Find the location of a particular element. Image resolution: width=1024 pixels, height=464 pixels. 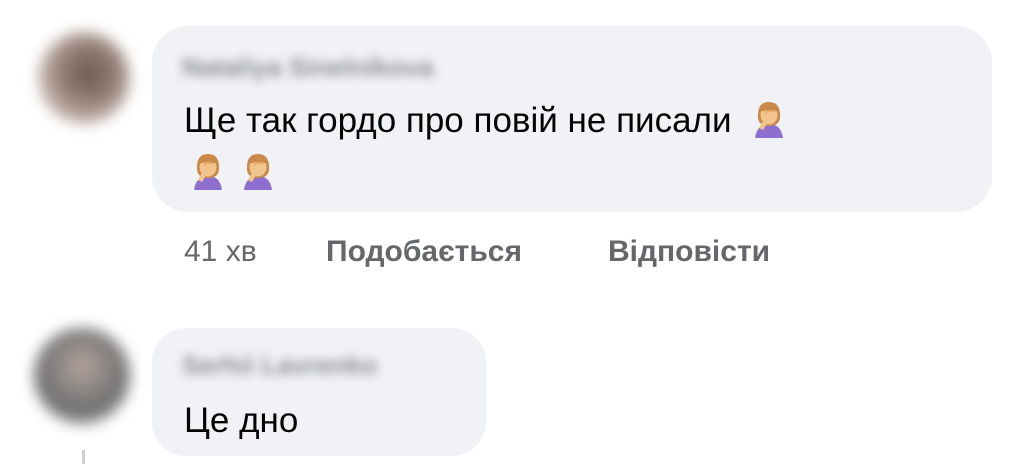

comment-text-content: Ще так гордо про повій не писали is located at coordinates (458, 120).